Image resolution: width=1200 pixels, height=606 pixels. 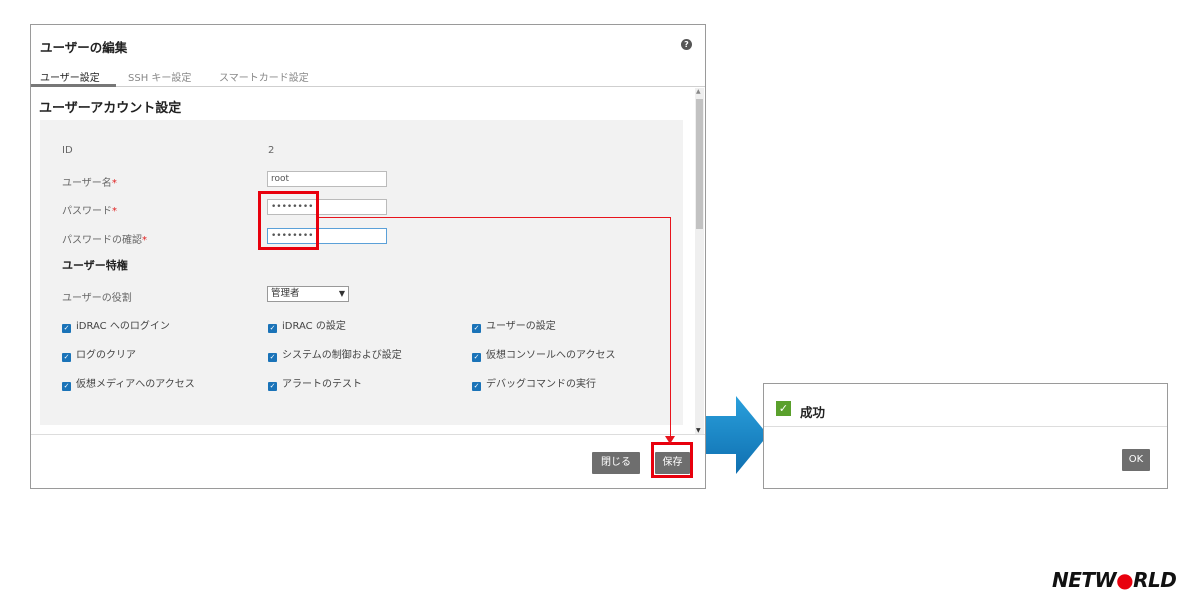 What do you see at coordinates (288, 220) in the screenshot?
I see `password-highlight-box` at bounding box center [288, 220].